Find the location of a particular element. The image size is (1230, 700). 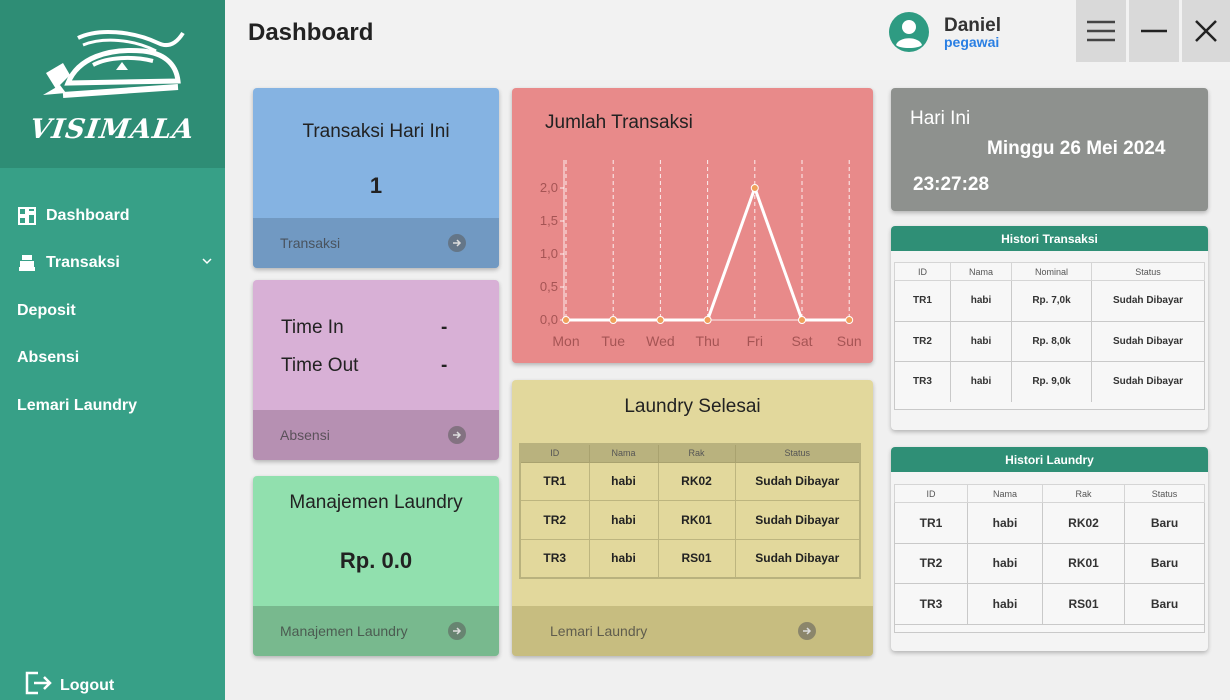

table-cell: RS01 is located at coordinates (696, 558).